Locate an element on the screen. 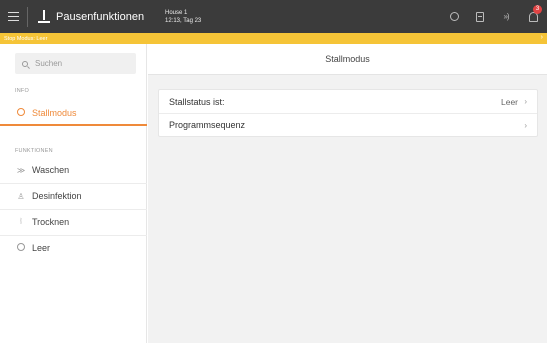  notifications-button: 3 is located at coordinates (533, 16).